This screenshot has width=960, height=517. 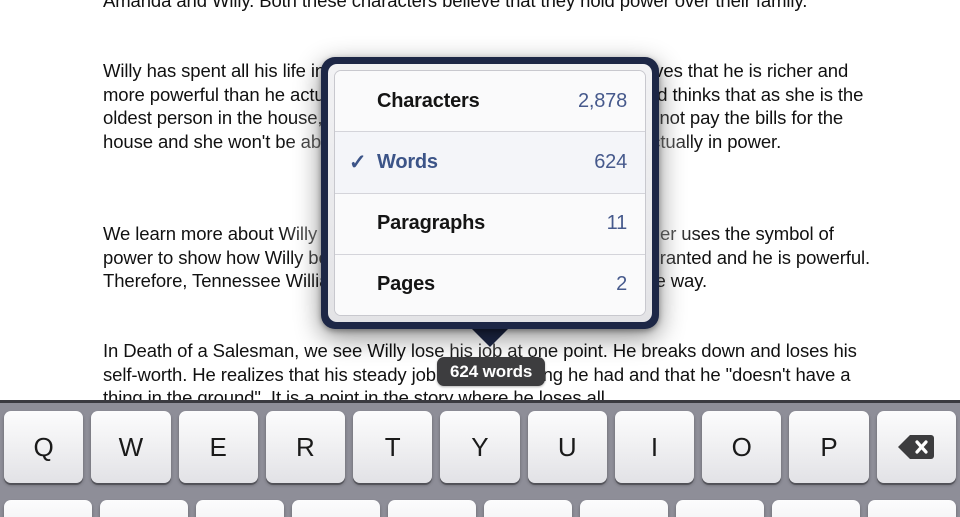 I want to click on stat-value: 2, so click(x=621, y=284).